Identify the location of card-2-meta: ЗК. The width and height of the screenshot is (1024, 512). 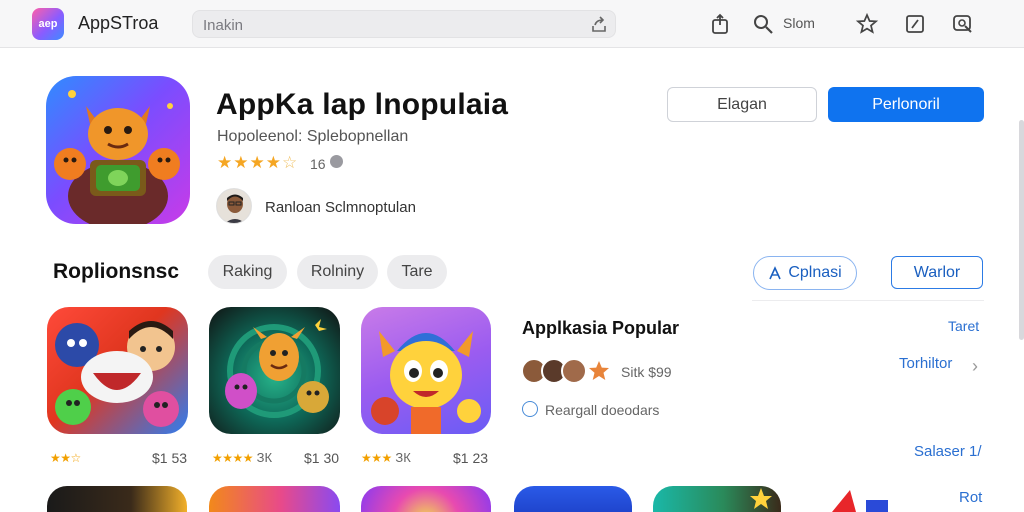
(264, 457).